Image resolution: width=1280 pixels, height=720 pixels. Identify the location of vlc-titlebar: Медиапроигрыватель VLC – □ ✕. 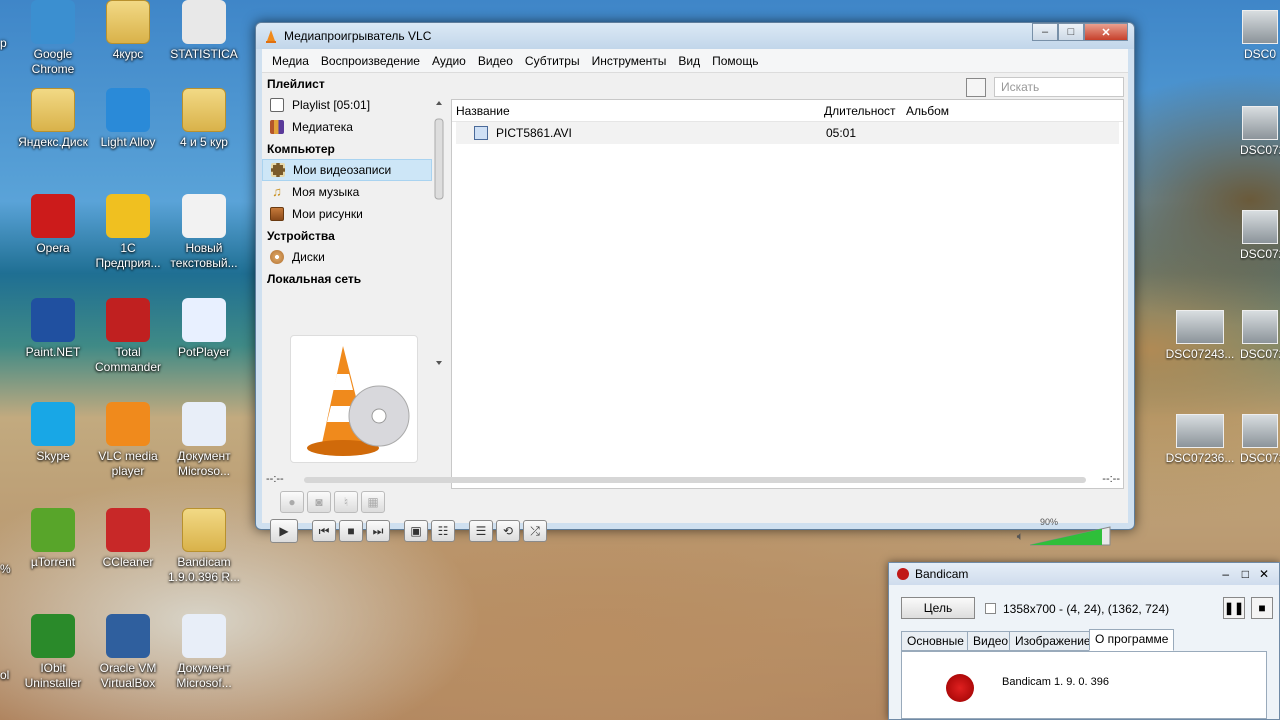
(695, 36).